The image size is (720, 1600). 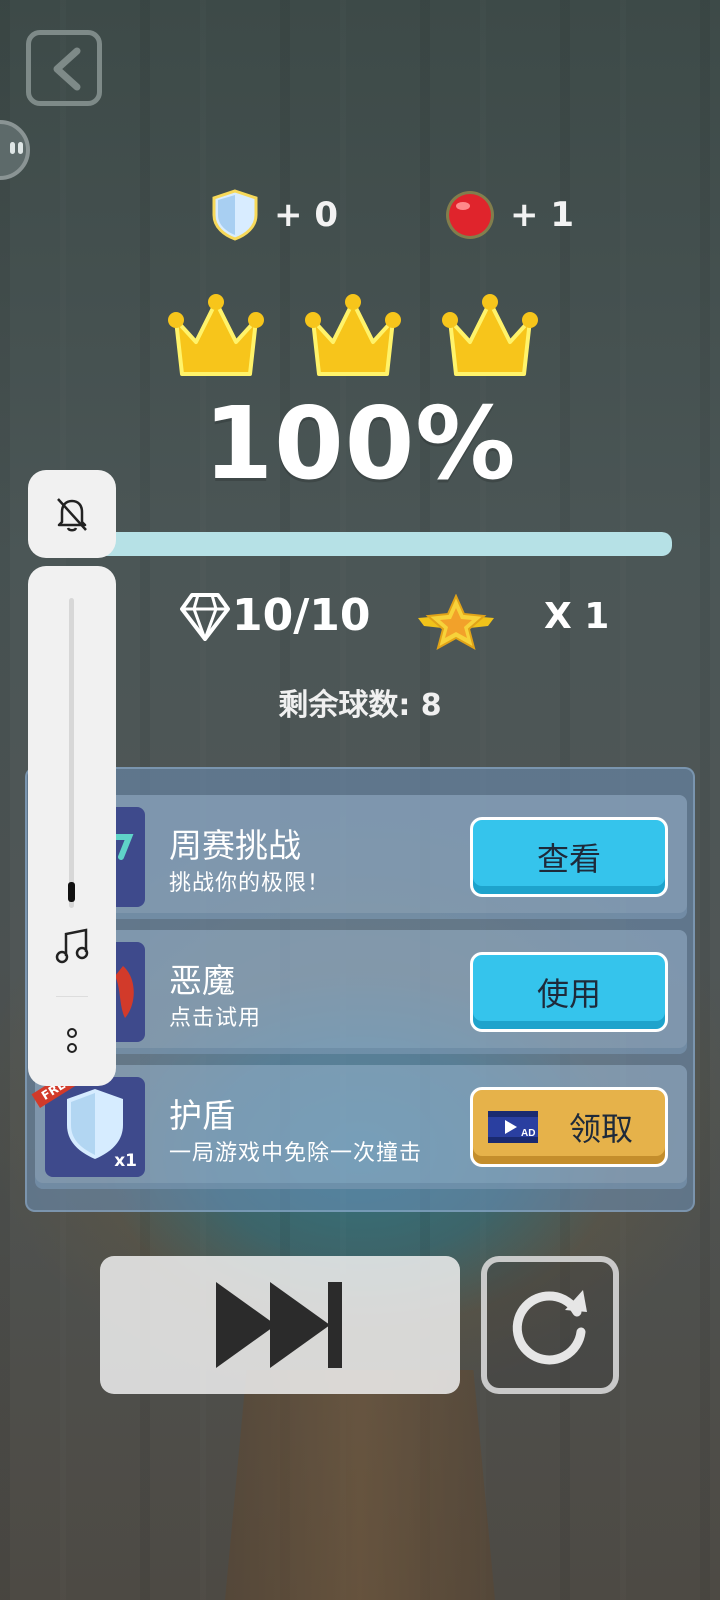 I want to click on red-ball-icon, so click(x=470, y=215).